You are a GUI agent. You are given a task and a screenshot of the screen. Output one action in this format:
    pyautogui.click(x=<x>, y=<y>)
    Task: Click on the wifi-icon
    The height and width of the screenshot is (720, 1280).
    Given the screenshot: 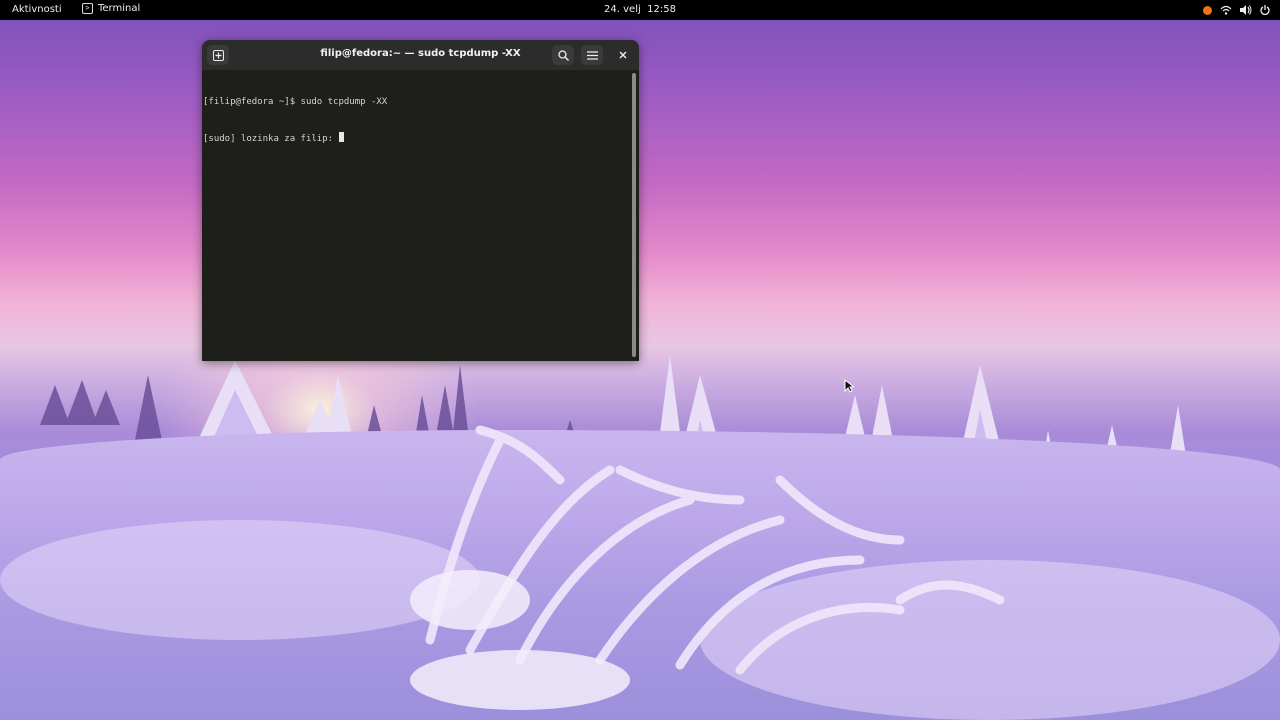 What is the action you would take?
    pyautogui.click(x=1226, y=10)
    